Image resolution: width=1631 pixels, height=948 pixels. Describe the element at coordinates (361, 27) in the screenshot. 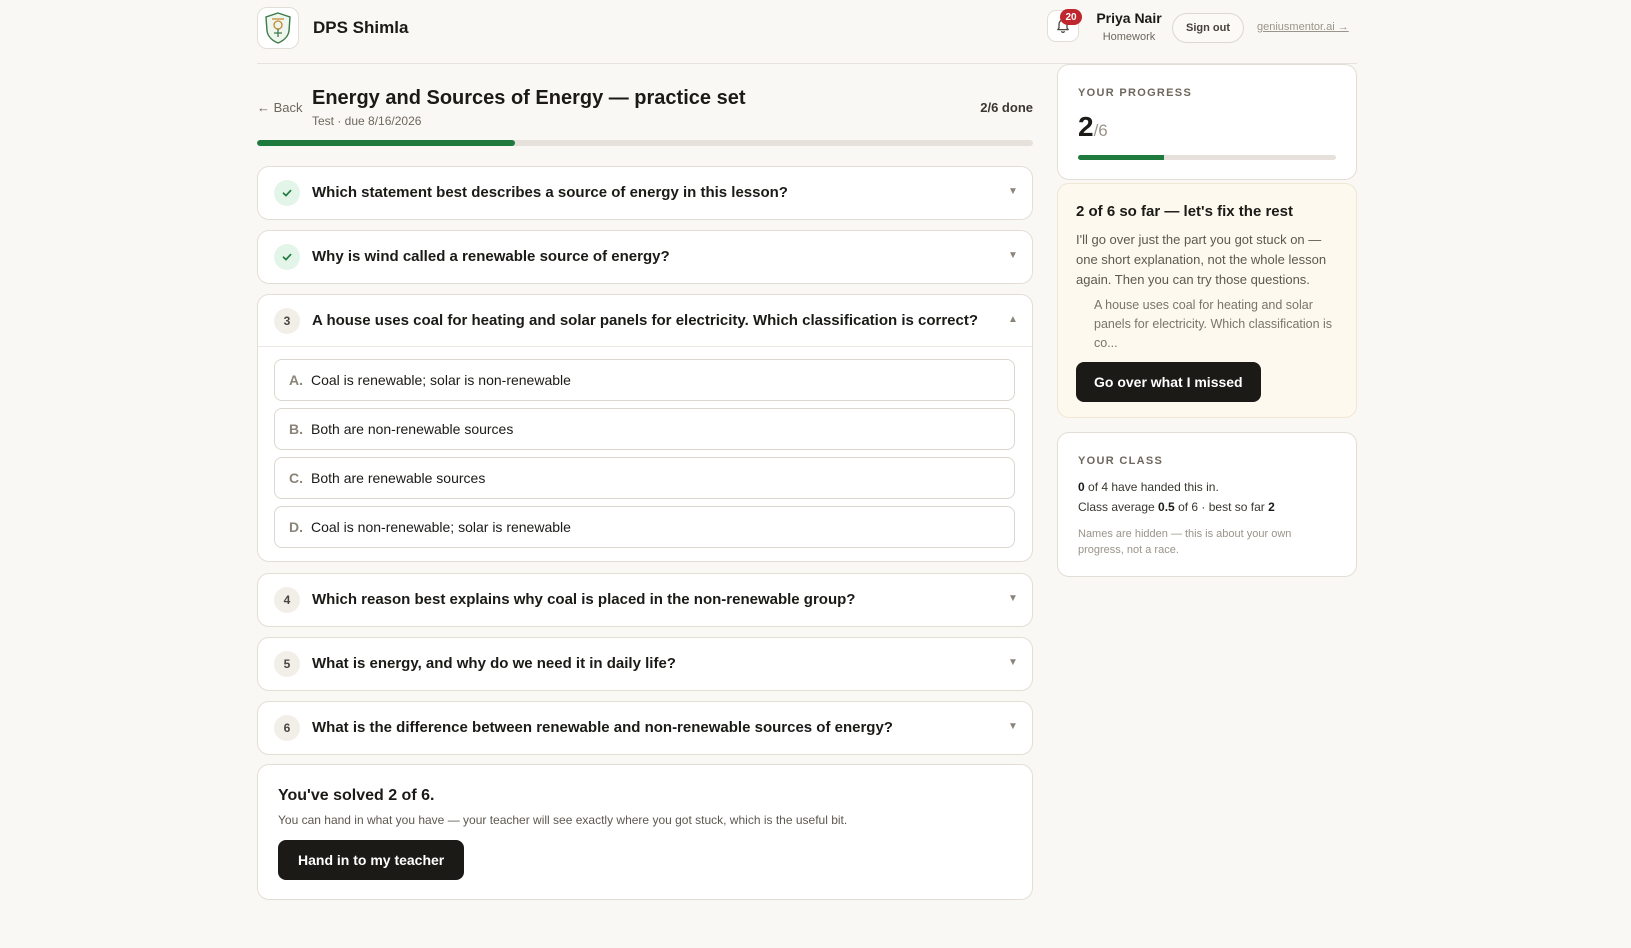

I see `school-name: DPS Shimla` at that location.